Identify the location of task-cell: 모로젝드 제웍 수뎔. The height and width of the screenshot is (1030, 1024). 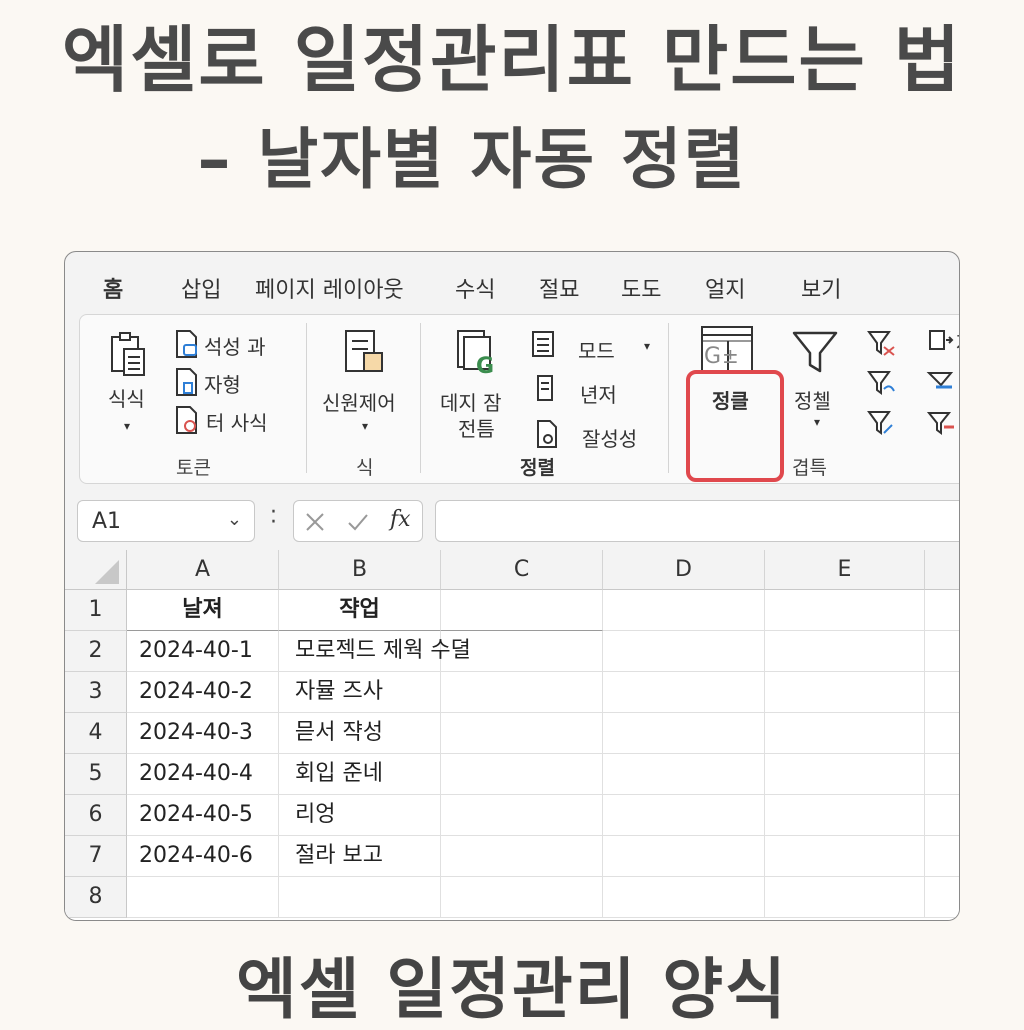
(375, 651).